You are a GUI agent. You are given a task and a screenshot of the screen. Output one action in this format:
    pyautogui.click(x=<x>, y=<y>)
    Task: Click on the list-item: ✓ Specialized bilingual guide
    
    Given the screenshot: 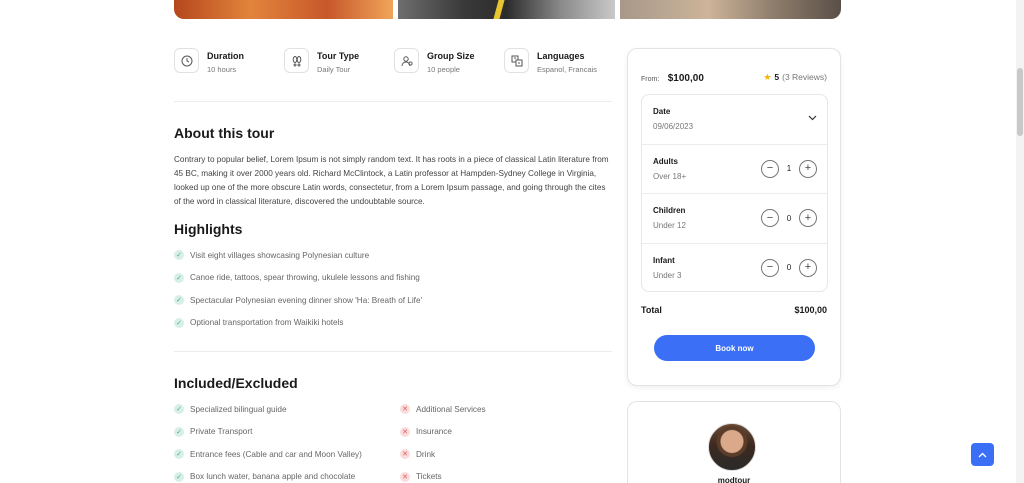 What is the action you would take?
    pyautogui.click(x=284, y=409)
    